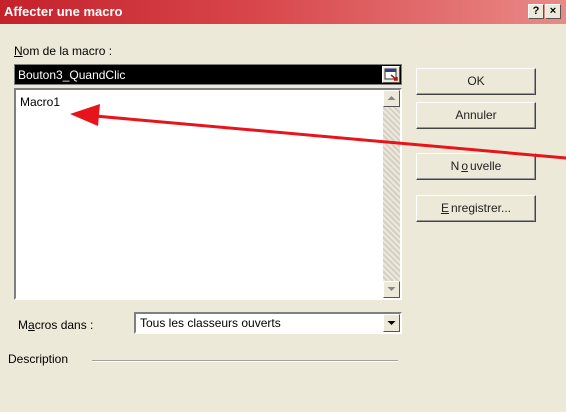  What do you see at coordinates (476, 81) in the screenshot?
I see `ok-button: OK` at bounding box center [476, 81].